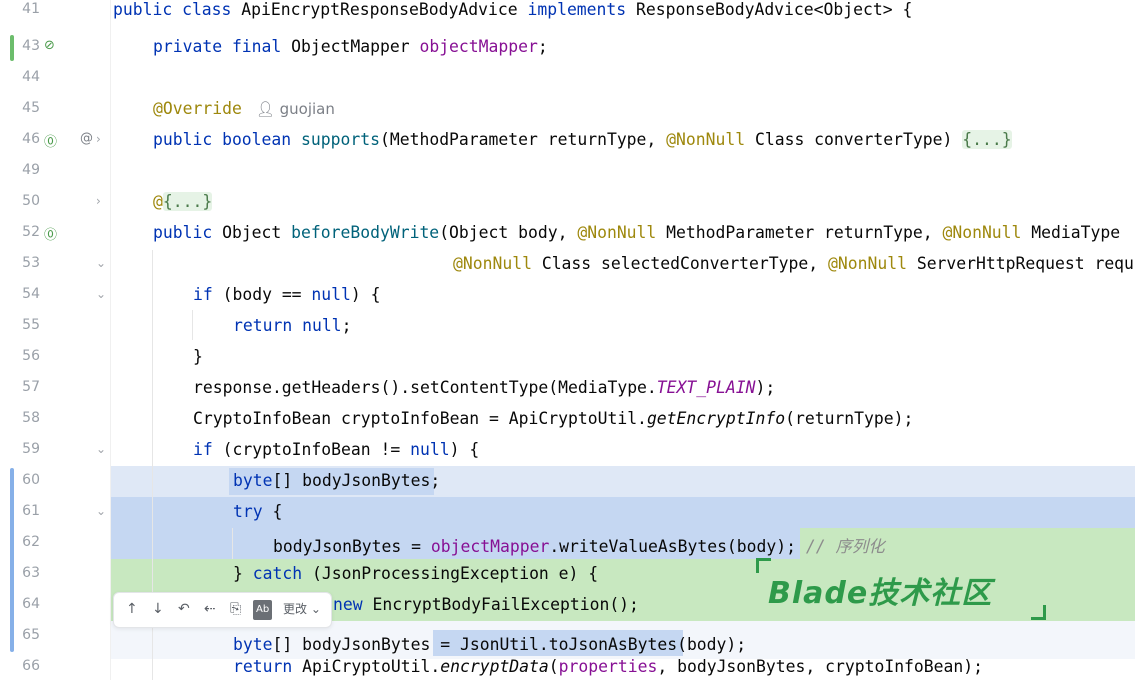  What do you see at coordinates (31, 387) in the screenshot?
I see `line-number: 57` at bounding box center [31, 387].